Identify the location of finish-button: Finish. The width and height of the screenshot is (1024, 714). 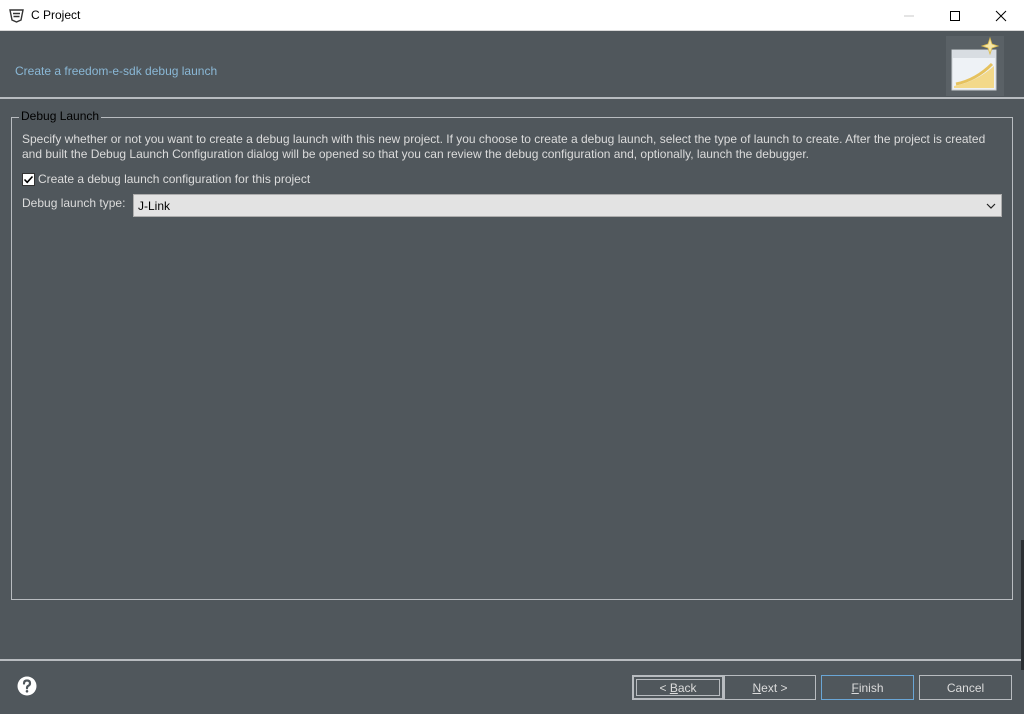
(867, 687).